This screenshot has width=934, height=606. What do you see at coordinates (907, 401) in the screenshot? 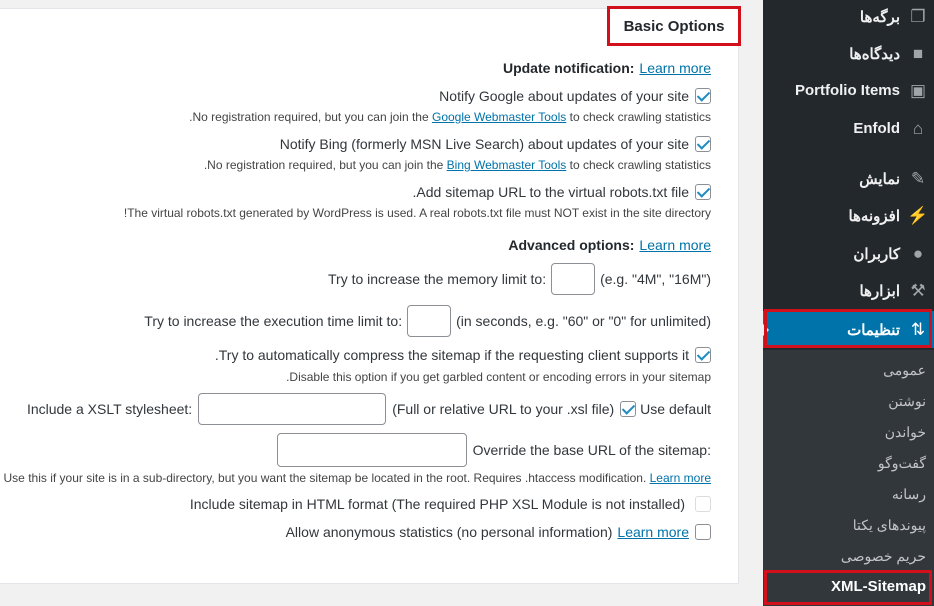
I see `submenu-item-writing: نوشتن` at bounding box center [907, 401].